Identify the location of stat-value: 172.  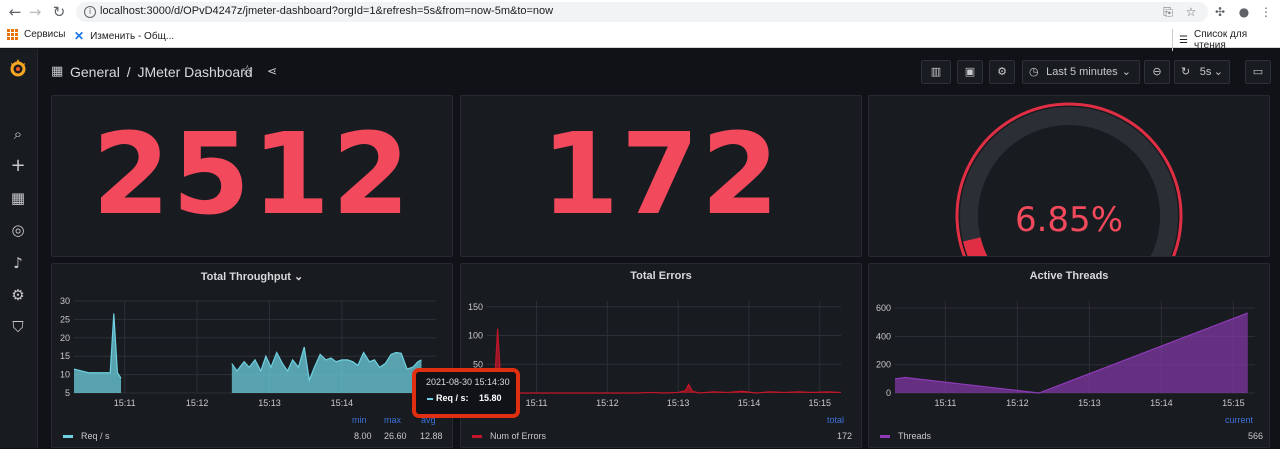
(661, 175).